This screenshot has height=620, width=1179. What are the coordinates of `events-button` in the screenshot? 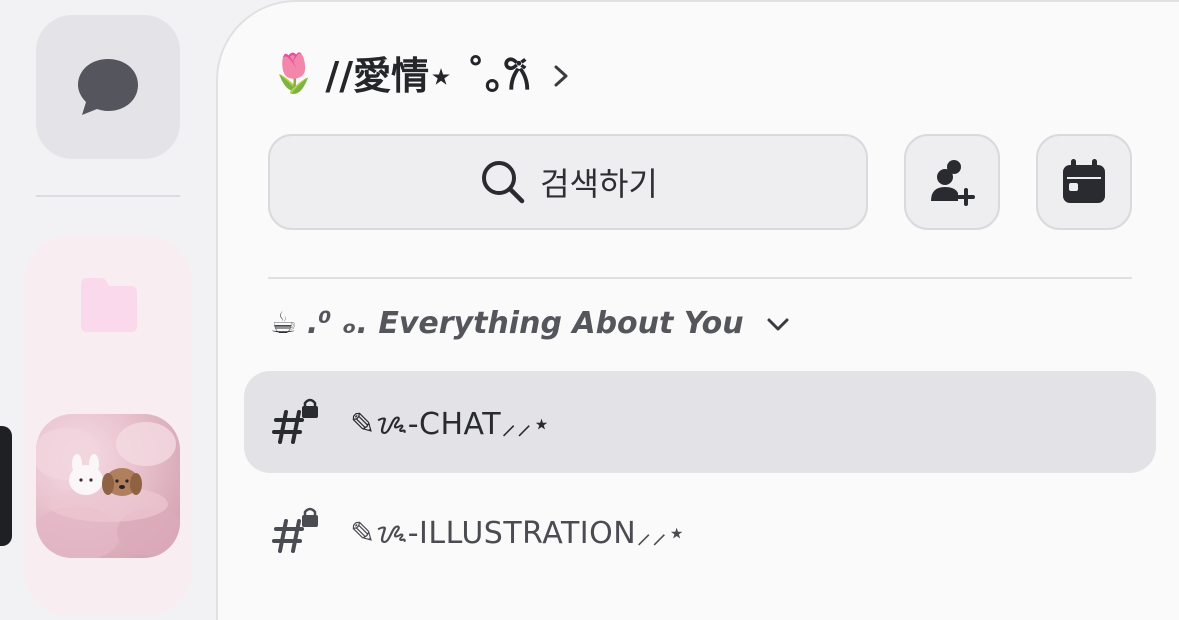 It's located at (1084, 182).